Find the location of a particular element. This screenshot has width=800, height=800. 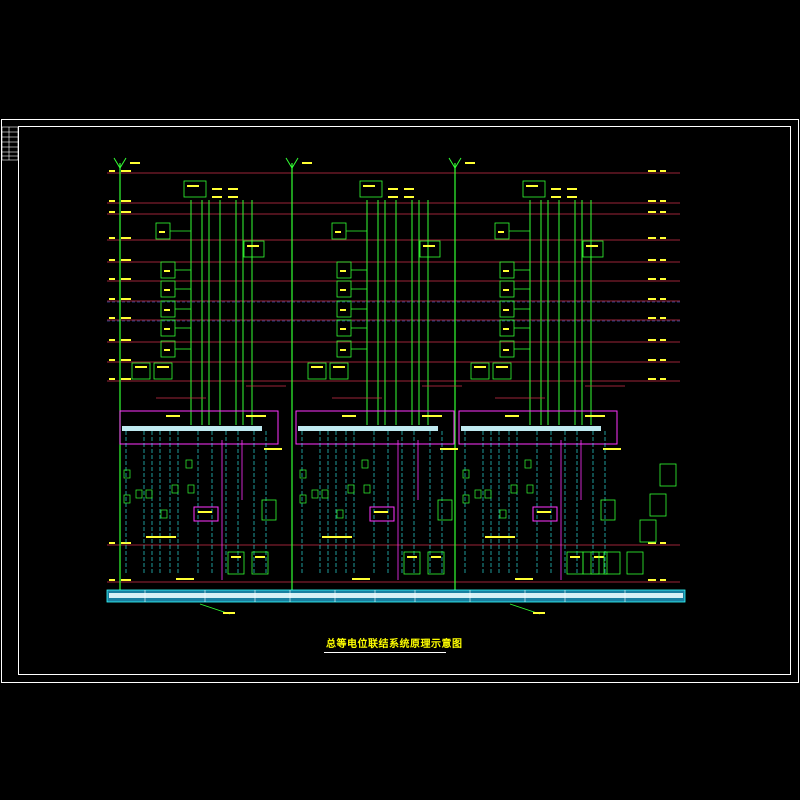

section-a is located at coordinates (202, 380).